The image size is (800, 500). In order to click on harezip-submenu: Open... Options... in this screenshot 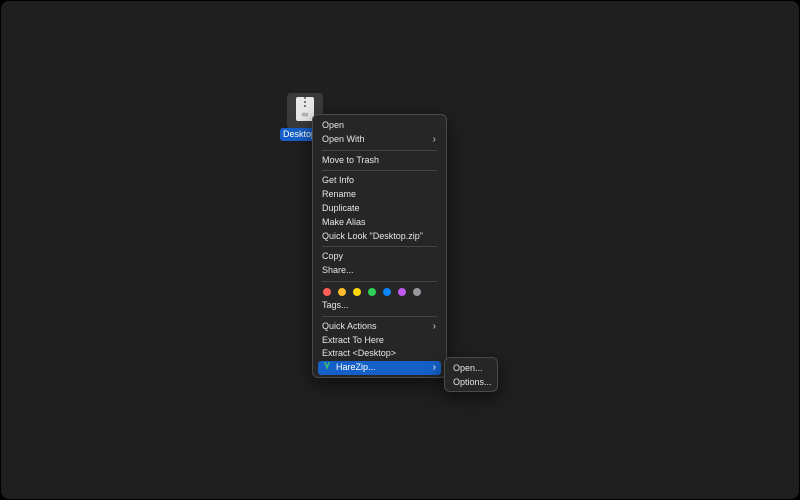, I will do `click(471, 374)`.